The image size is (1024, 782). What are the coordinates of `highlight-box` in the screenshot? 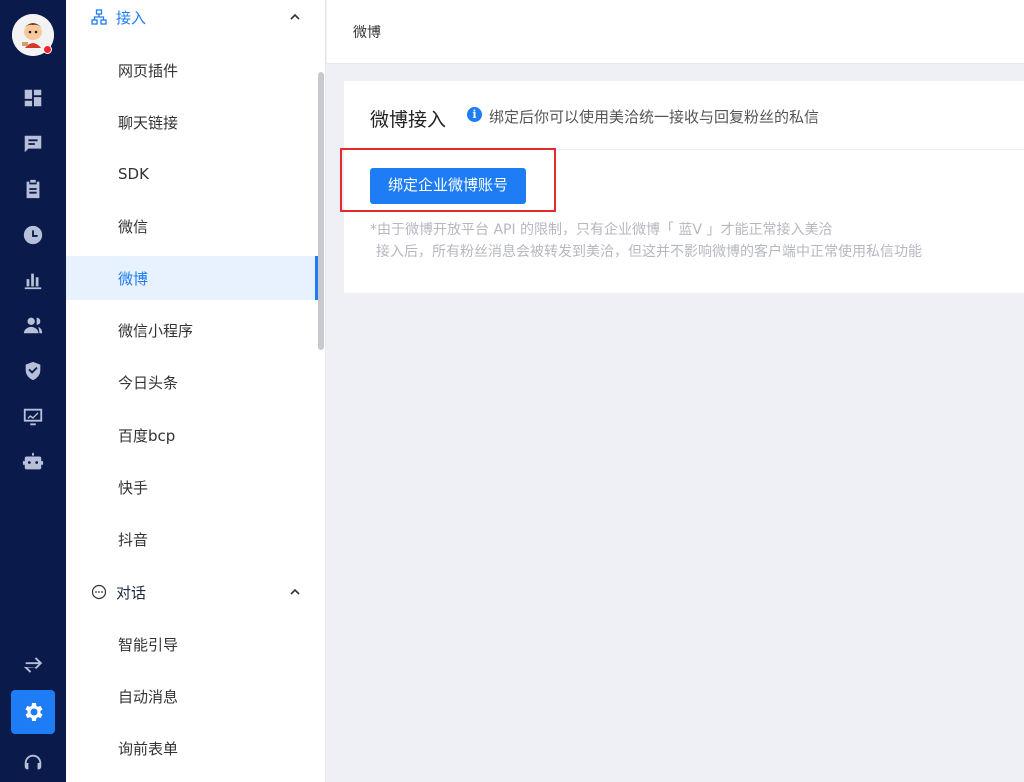 It's located at (448, 180).